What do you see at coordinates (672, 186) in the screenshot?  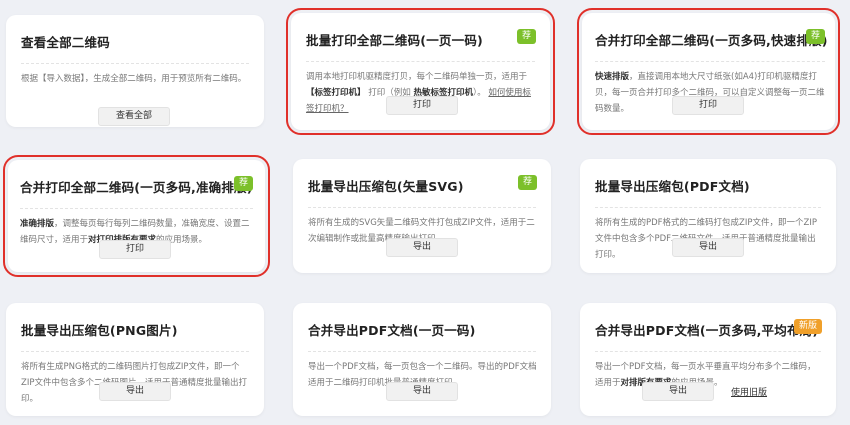 I see `card-title: 批量导出压缩包(PDF文档)` at bounding box center [672, 186].